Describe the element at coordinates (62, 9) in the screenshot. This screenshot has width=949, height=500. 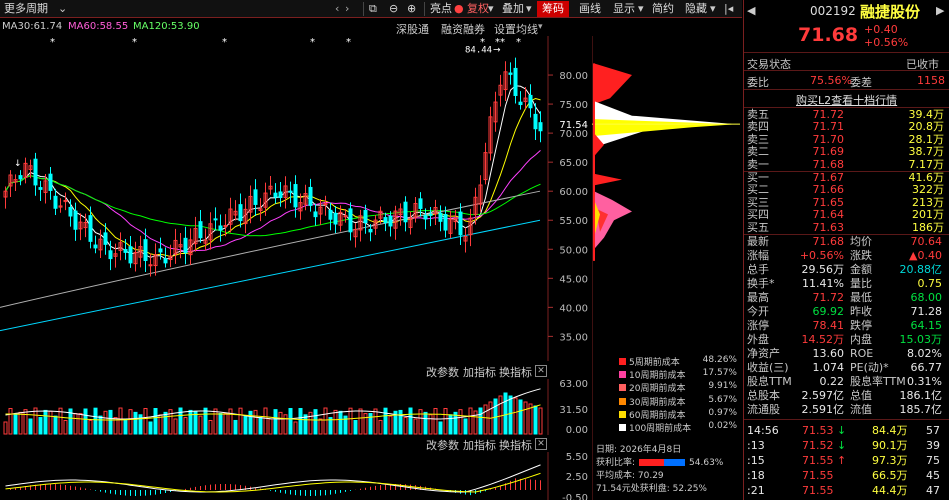
I see `chevron-down-icon: ⌄` at that location.